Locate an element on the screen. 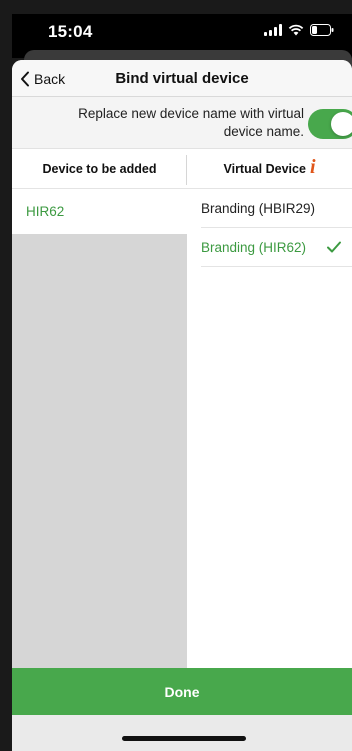 Image resolution: width=352 pixels, height=751 pixels. replace-name-toggle is located at coordinates (330, 124).